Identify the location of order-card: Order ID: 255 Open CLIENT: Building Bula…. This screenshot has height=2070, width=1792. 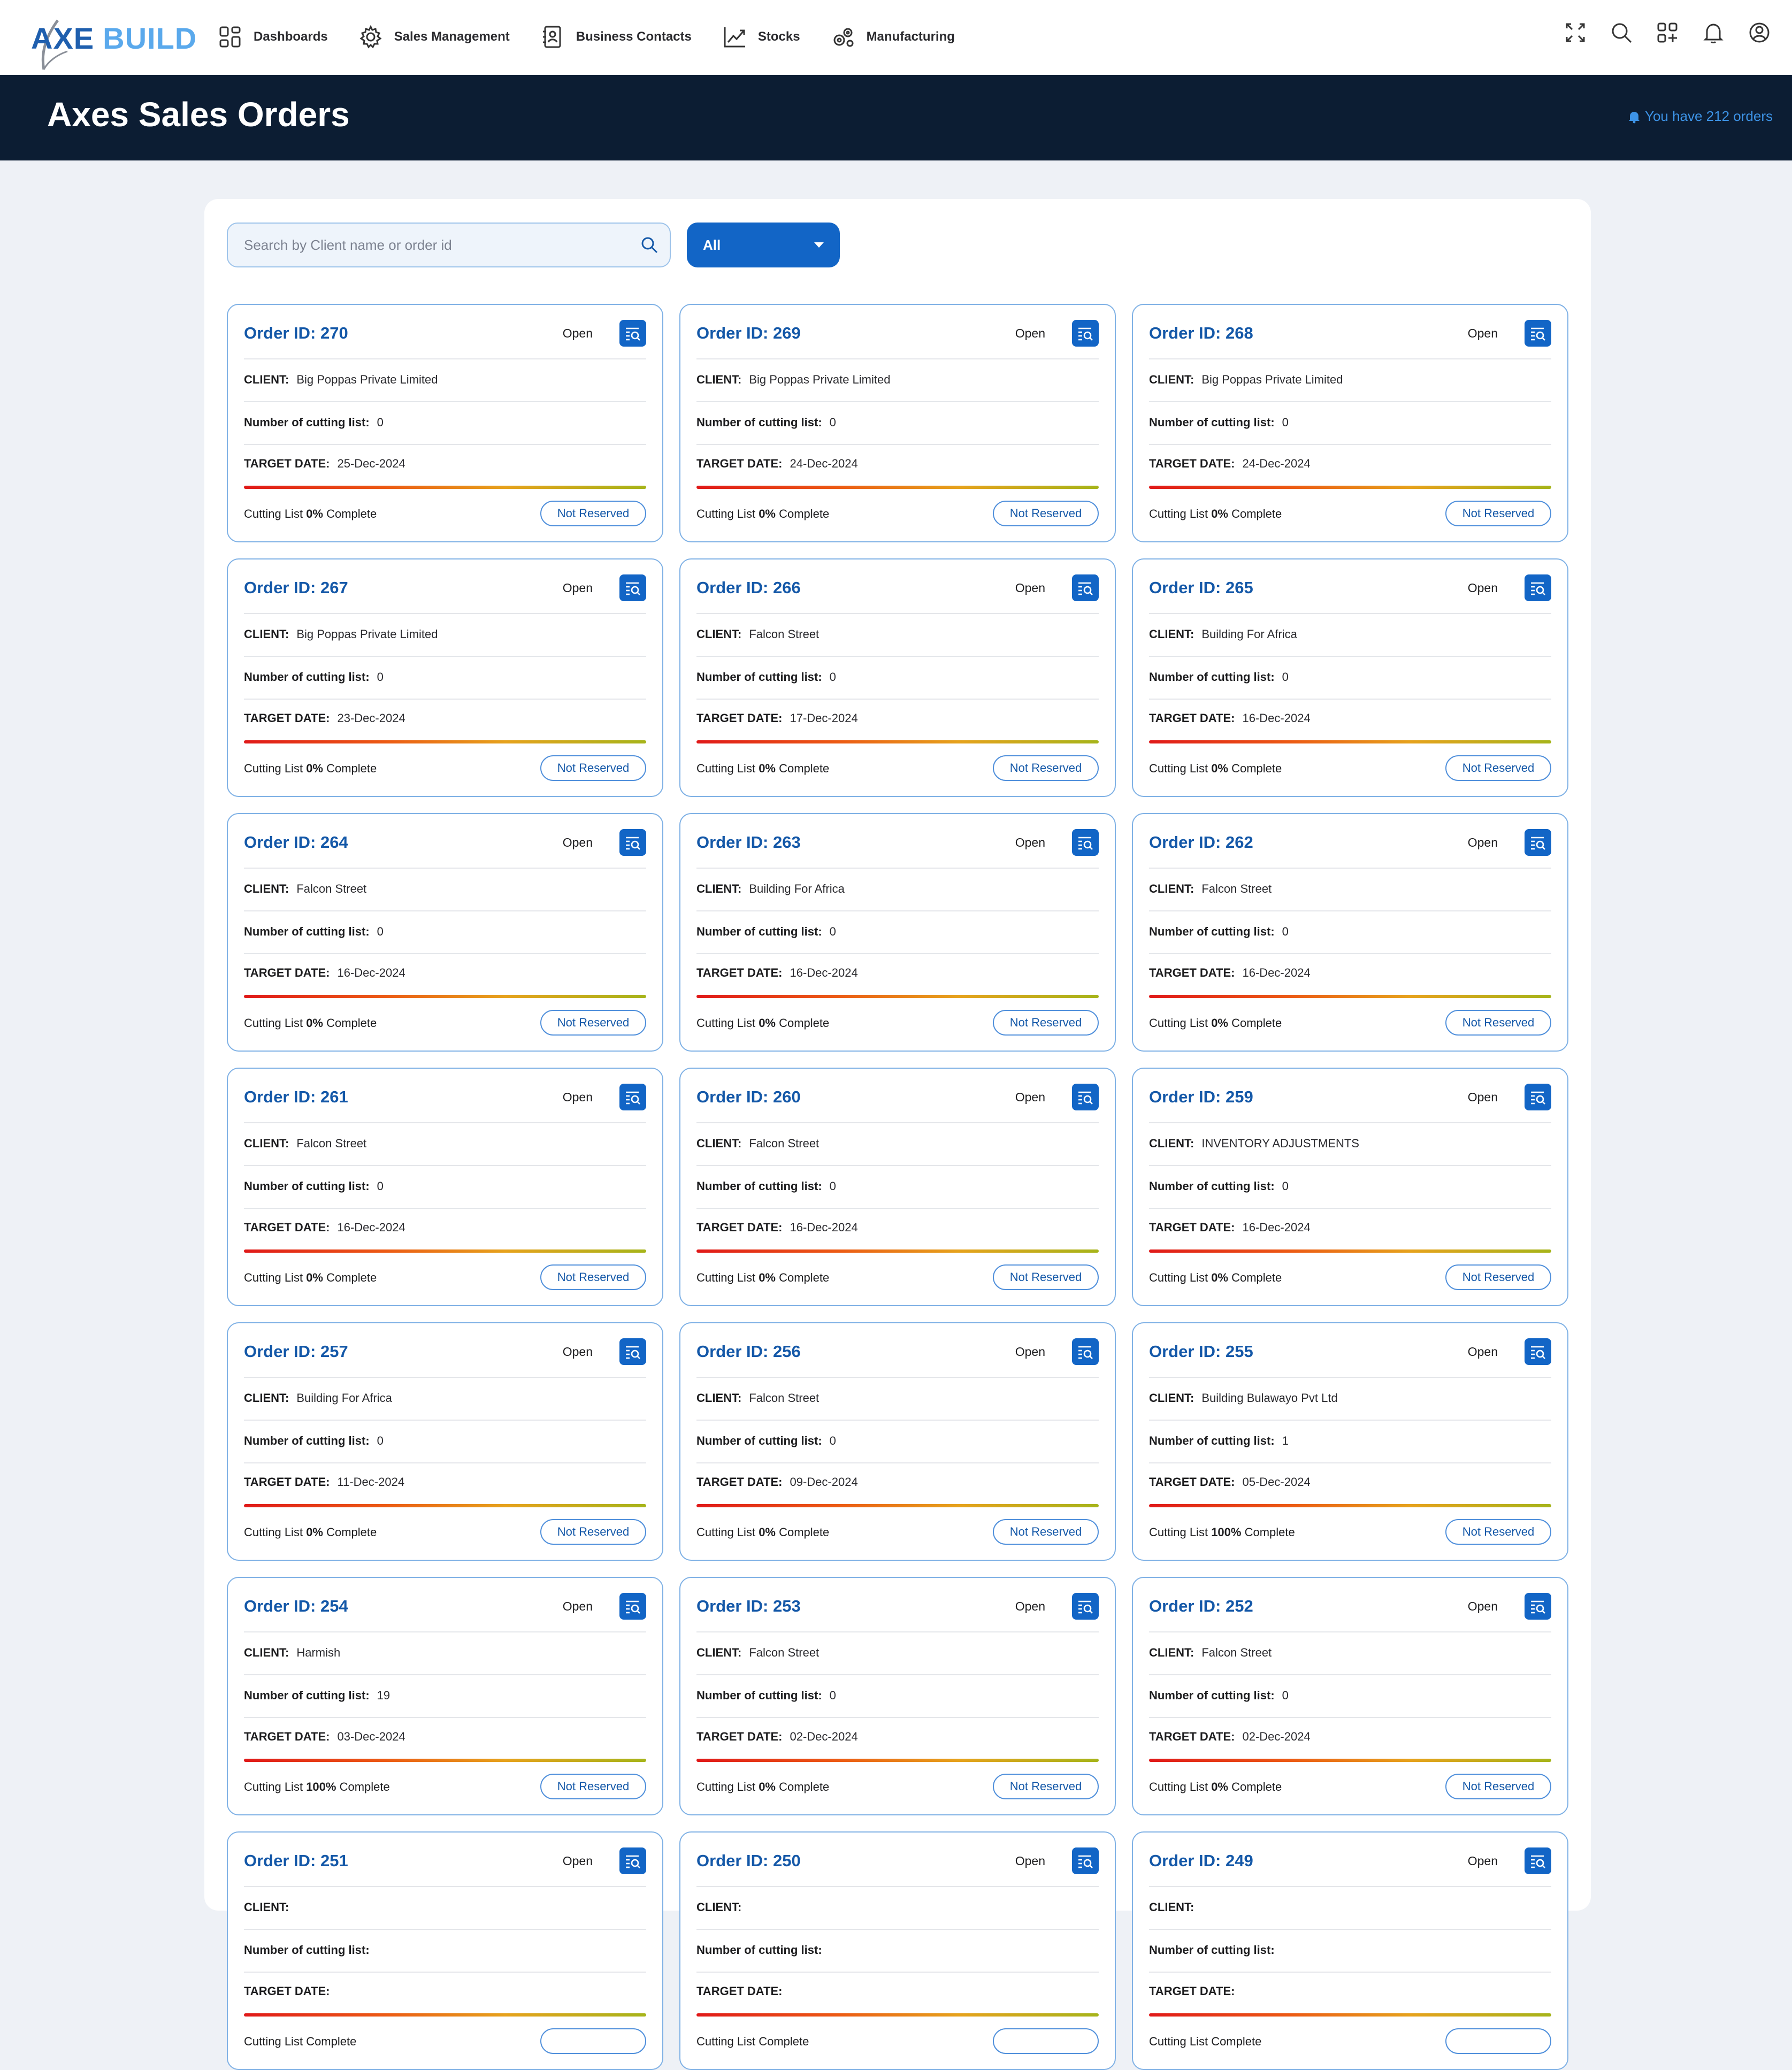
(1350, 1441).